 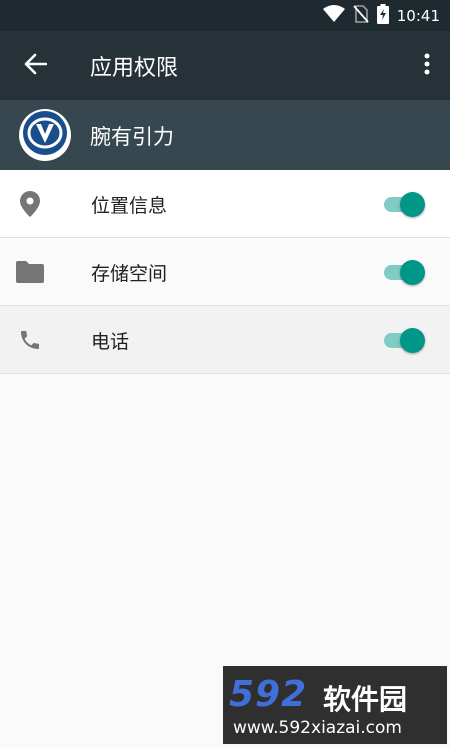 I want to click on permission-row-storage: 存储空间, so click(x=225, y=272).